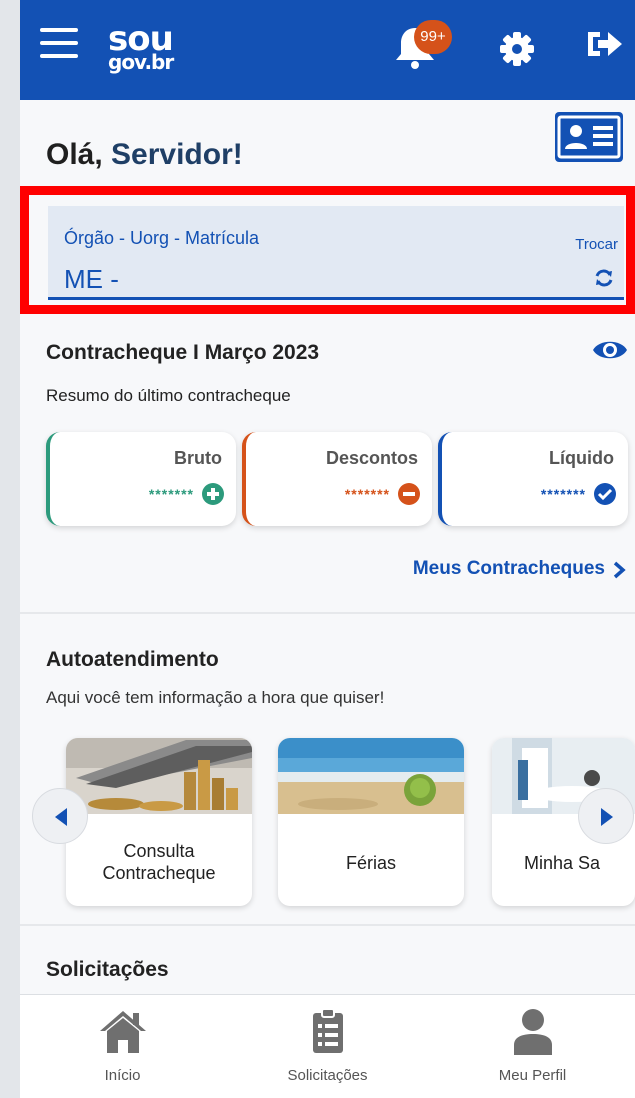  I want to click on tile-consulta-contracheque: Consulta Contracheque, so click(159, 822).